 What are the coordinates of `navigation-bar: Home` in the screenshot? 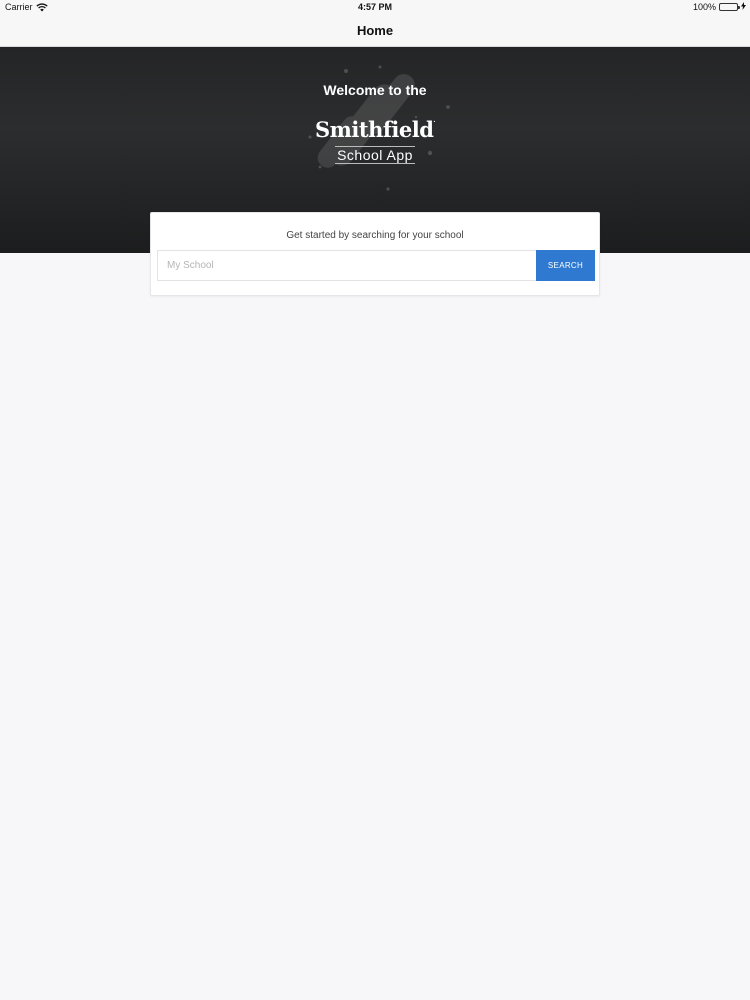 It's located at (375, 31).